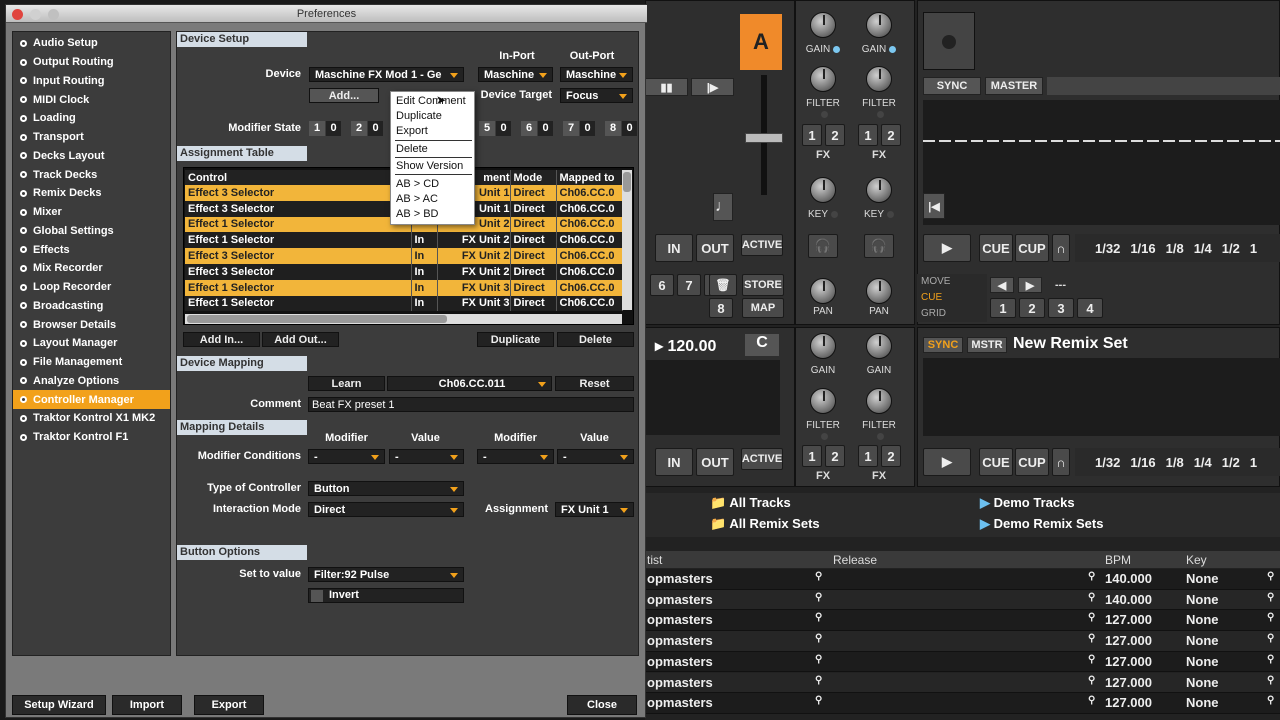 This screenshot has width=1280, height=720. Describe the element at coordinates (947, 248) in the screenshot. I see `deck-b-play-icon: ▶` at that location.